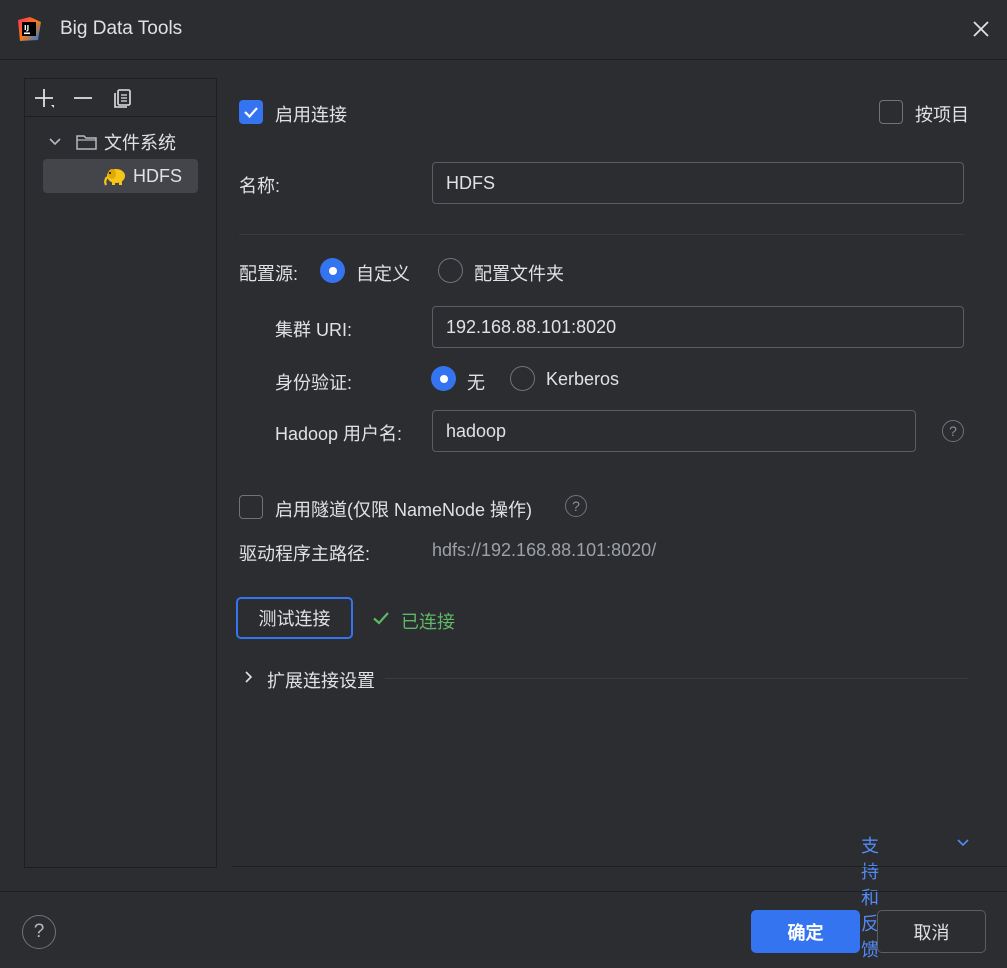 This screenshot has height=968, width=1007. Describe the element at coordinates (698, 327) in the screenshot. I see `cluster-uri-input: 192.168.88.101:8020` at that location.